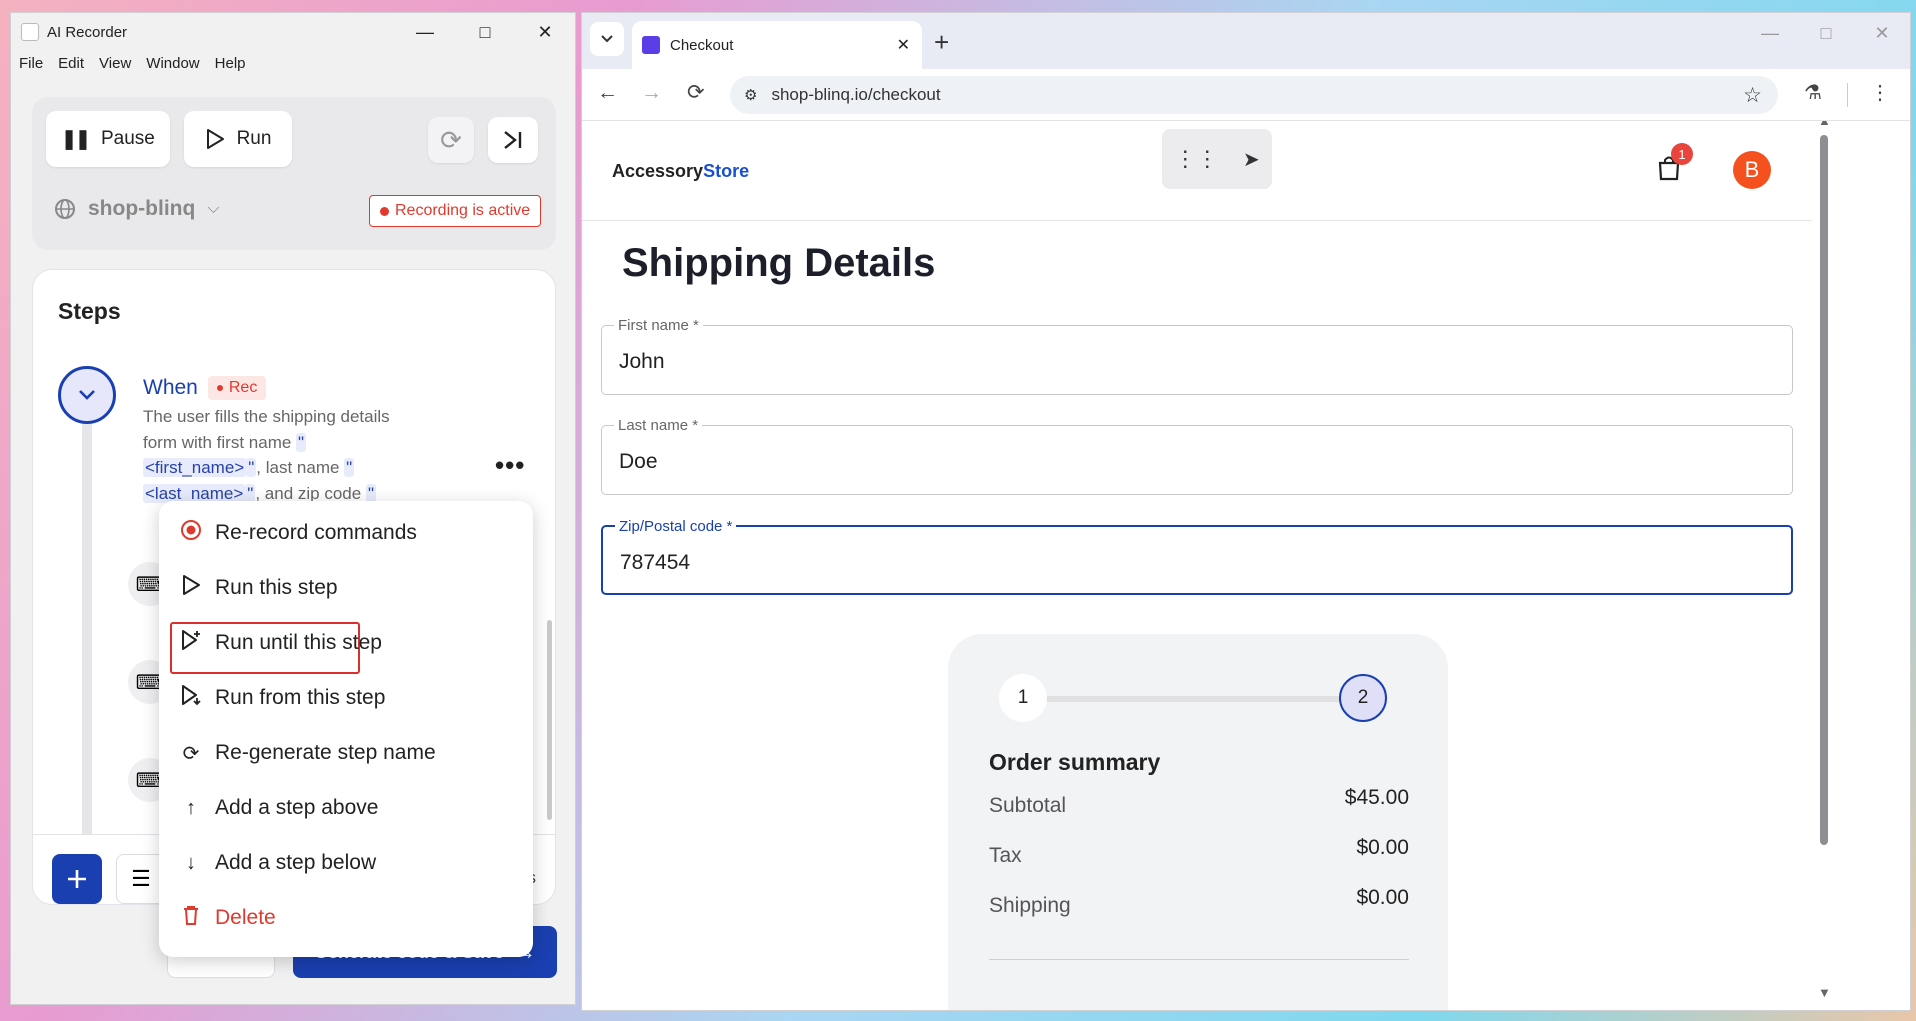 This screenshot has height=1021, width=1916. I want to click on summary-row-shipping: Shipping $0.00, so click(1199, 902).